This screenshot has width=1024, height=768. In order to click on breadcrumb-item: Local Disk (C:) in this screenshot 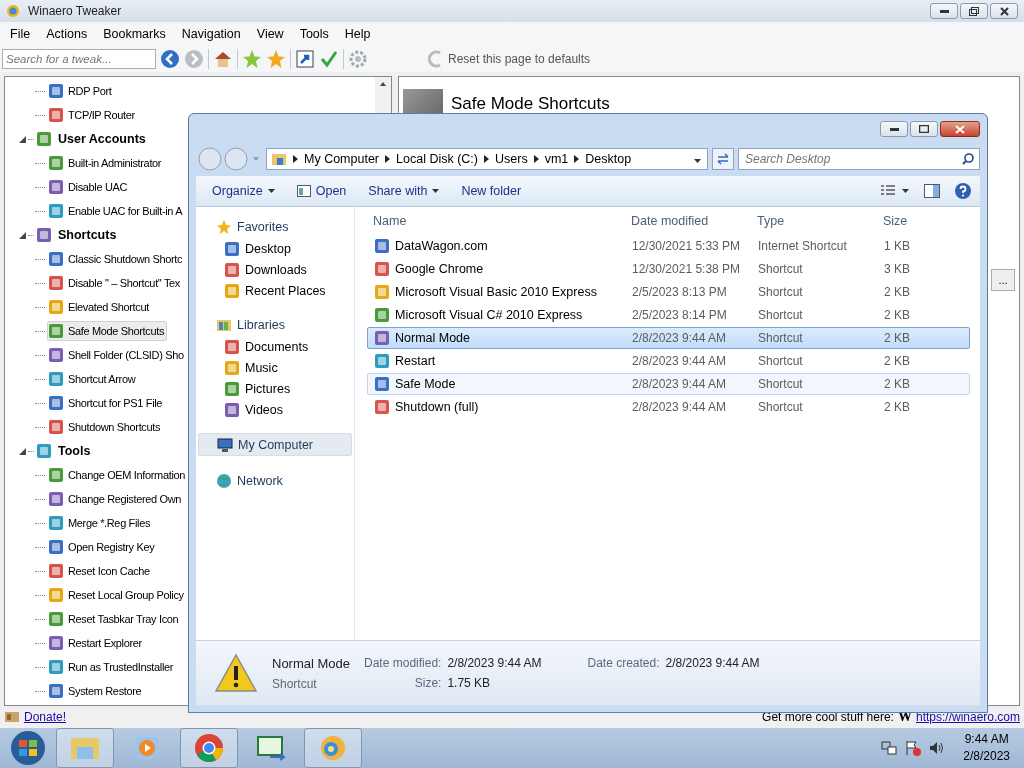, I will do `click(437, 159)`.